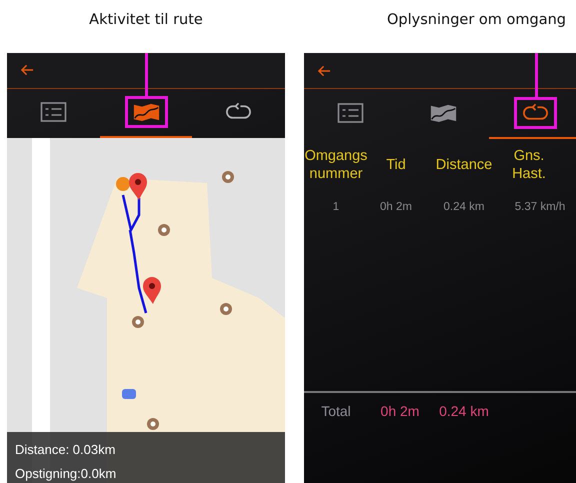 This screenshot has height=483, width=576. Describe the element at coordinates (476, 20) in the screenshot. I see `annotation-caption: Oplysninger om omgang` at that location.